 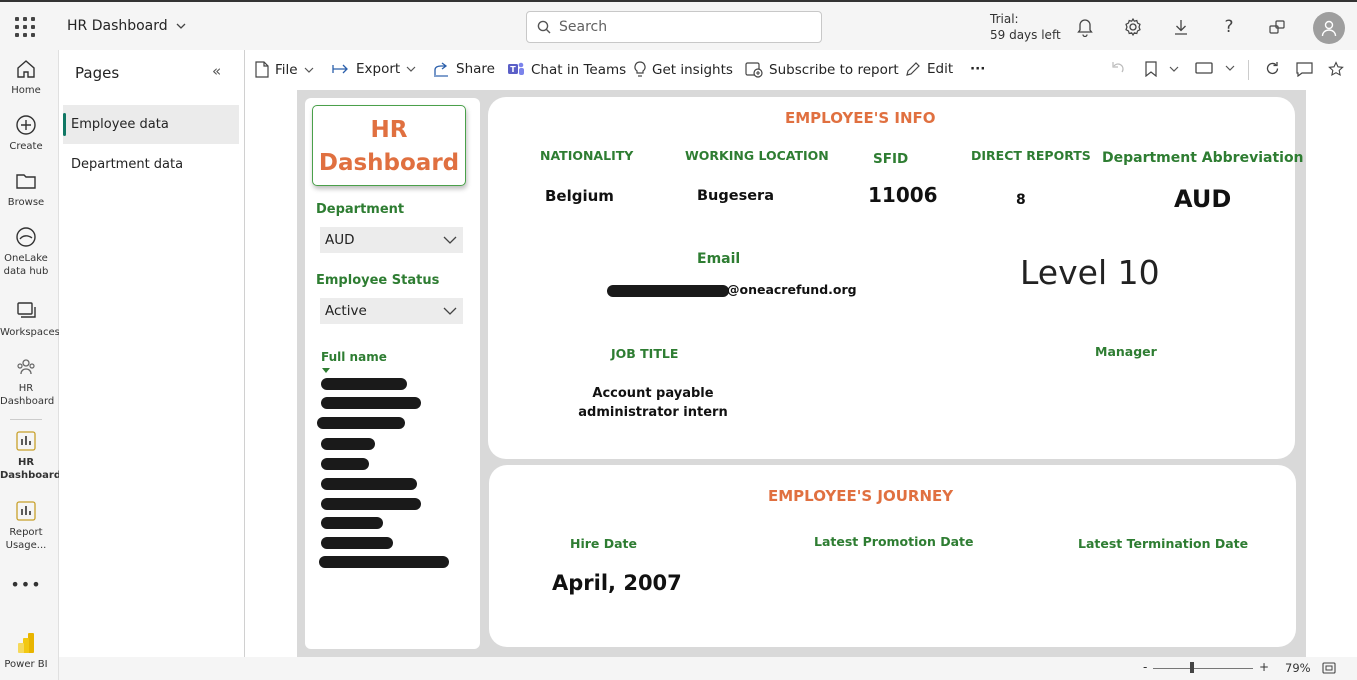 I want to click on zoom-level: 79%, so click(x=1298, y=668).